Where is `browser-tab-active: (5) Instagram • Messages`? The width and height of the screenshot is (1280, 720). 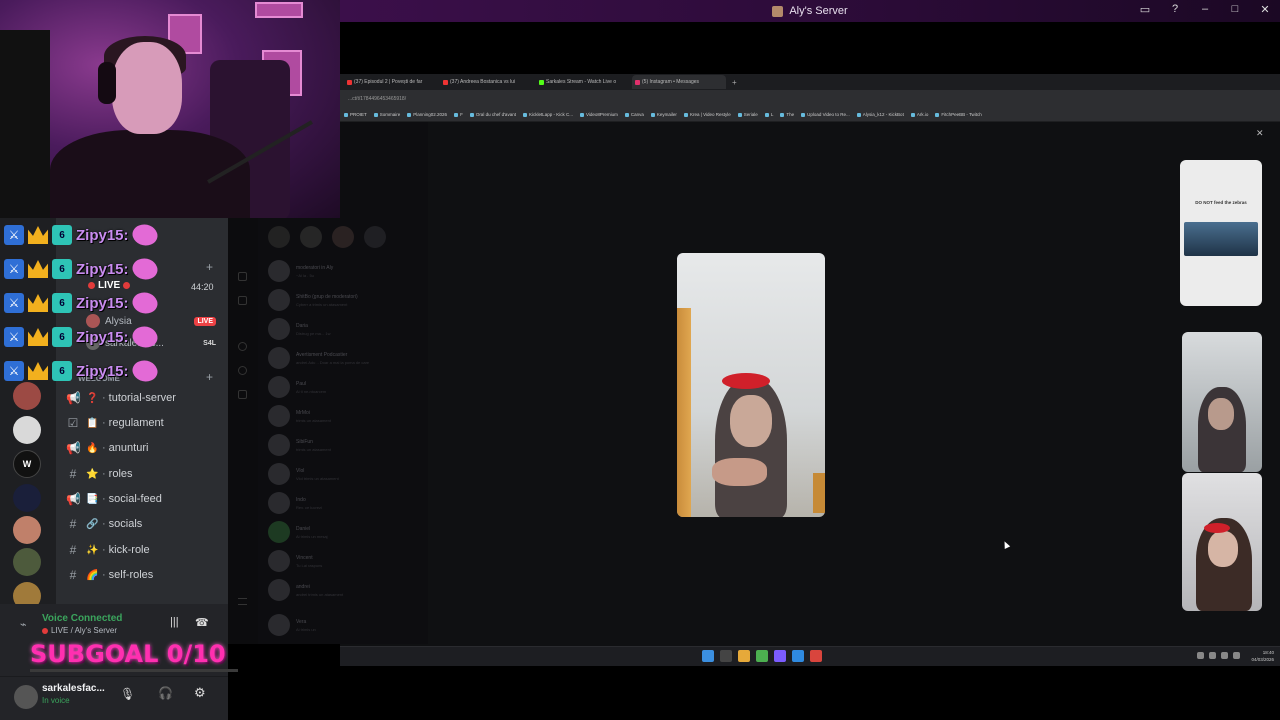
browser-tab-active: (5) Instagram • Messages is located at coordinates (679, 82).